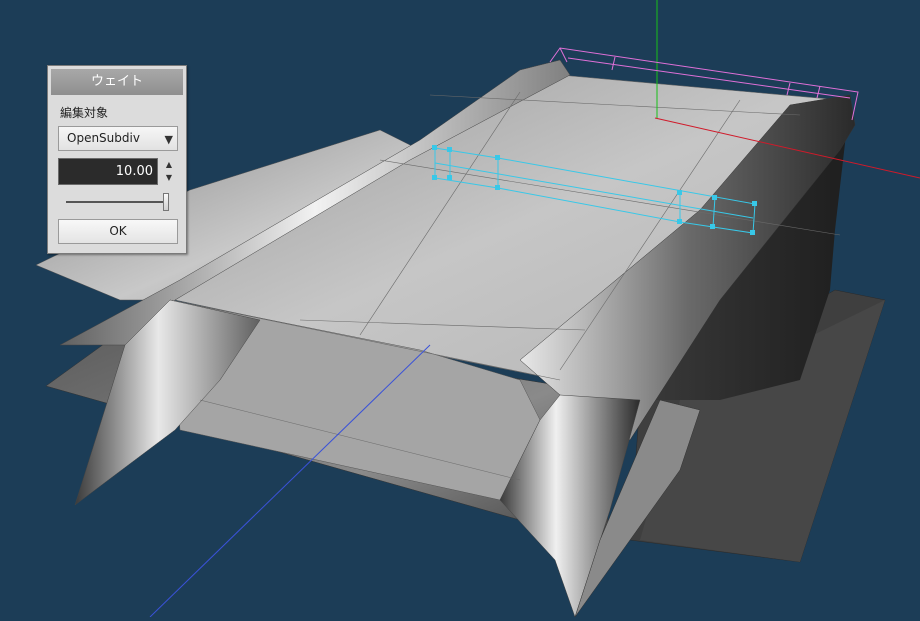 This screenshot has width=920, height=621. I want to click on edit-target-select: OpenSubdiv ▼, so click(118, 138).